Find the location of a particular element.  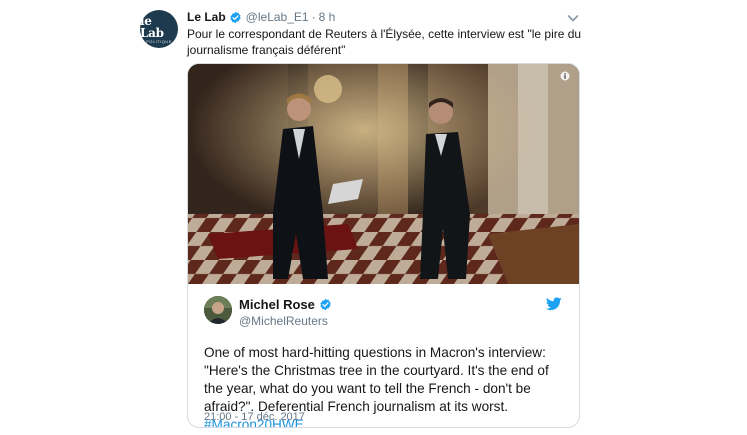

avatar-logo-subtext: POLITIQUE is located at coordinates (159, 41).